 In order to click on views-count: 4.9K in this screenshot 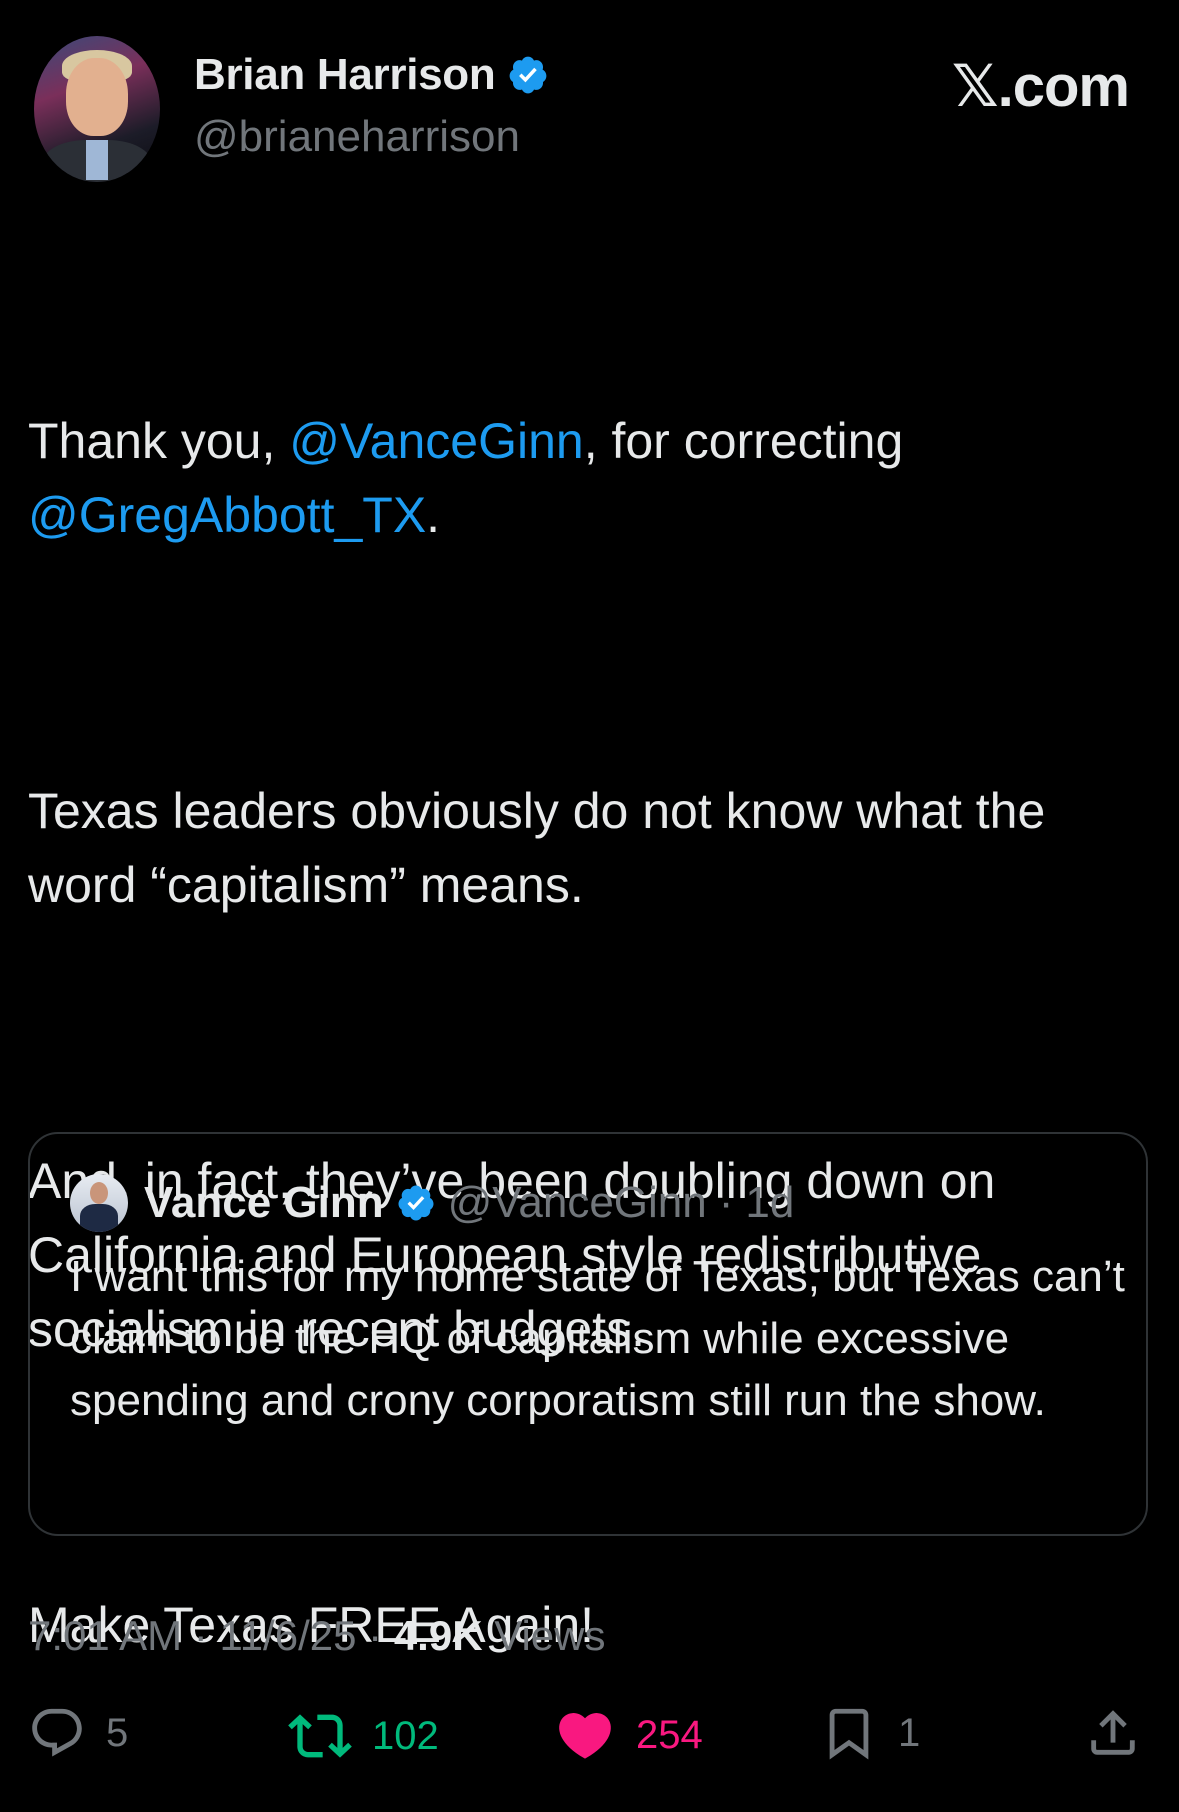, I will do `click(438, 1635)`.